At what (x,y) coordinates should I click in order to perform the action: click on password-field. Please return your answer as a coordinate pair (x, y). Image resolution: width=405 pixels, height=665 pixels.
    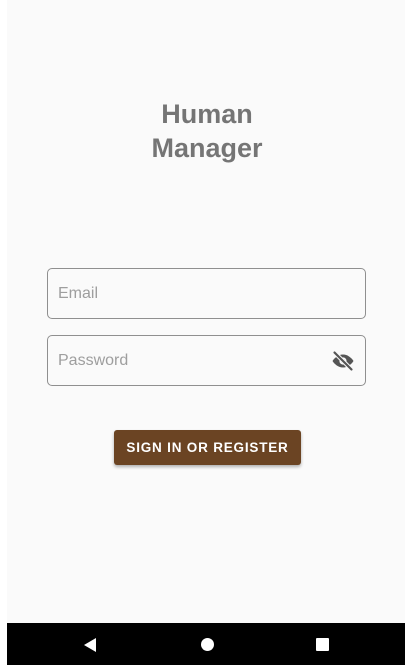
    Looking at the image, I should click on (206, 360).